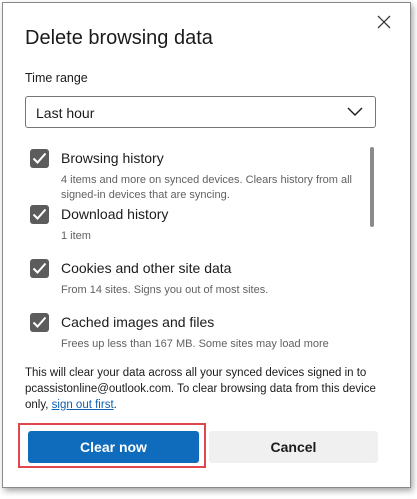 The width and height of the screenshot is (417, 499). I want to click on close-button, so click(384, 22).